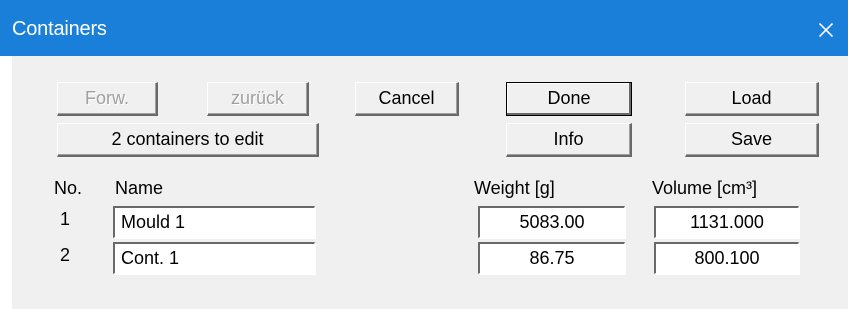 The image size is (848, 309). Describe the element at coordinates (65, 255) in the screenshot. I see `row-2-number: 2` at that location.